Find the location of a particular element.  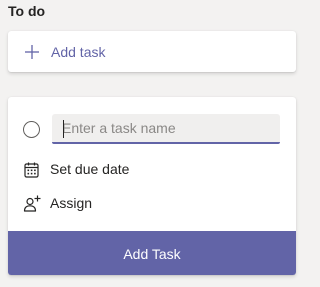

calendar-icon is located at coordinates (32, 170).